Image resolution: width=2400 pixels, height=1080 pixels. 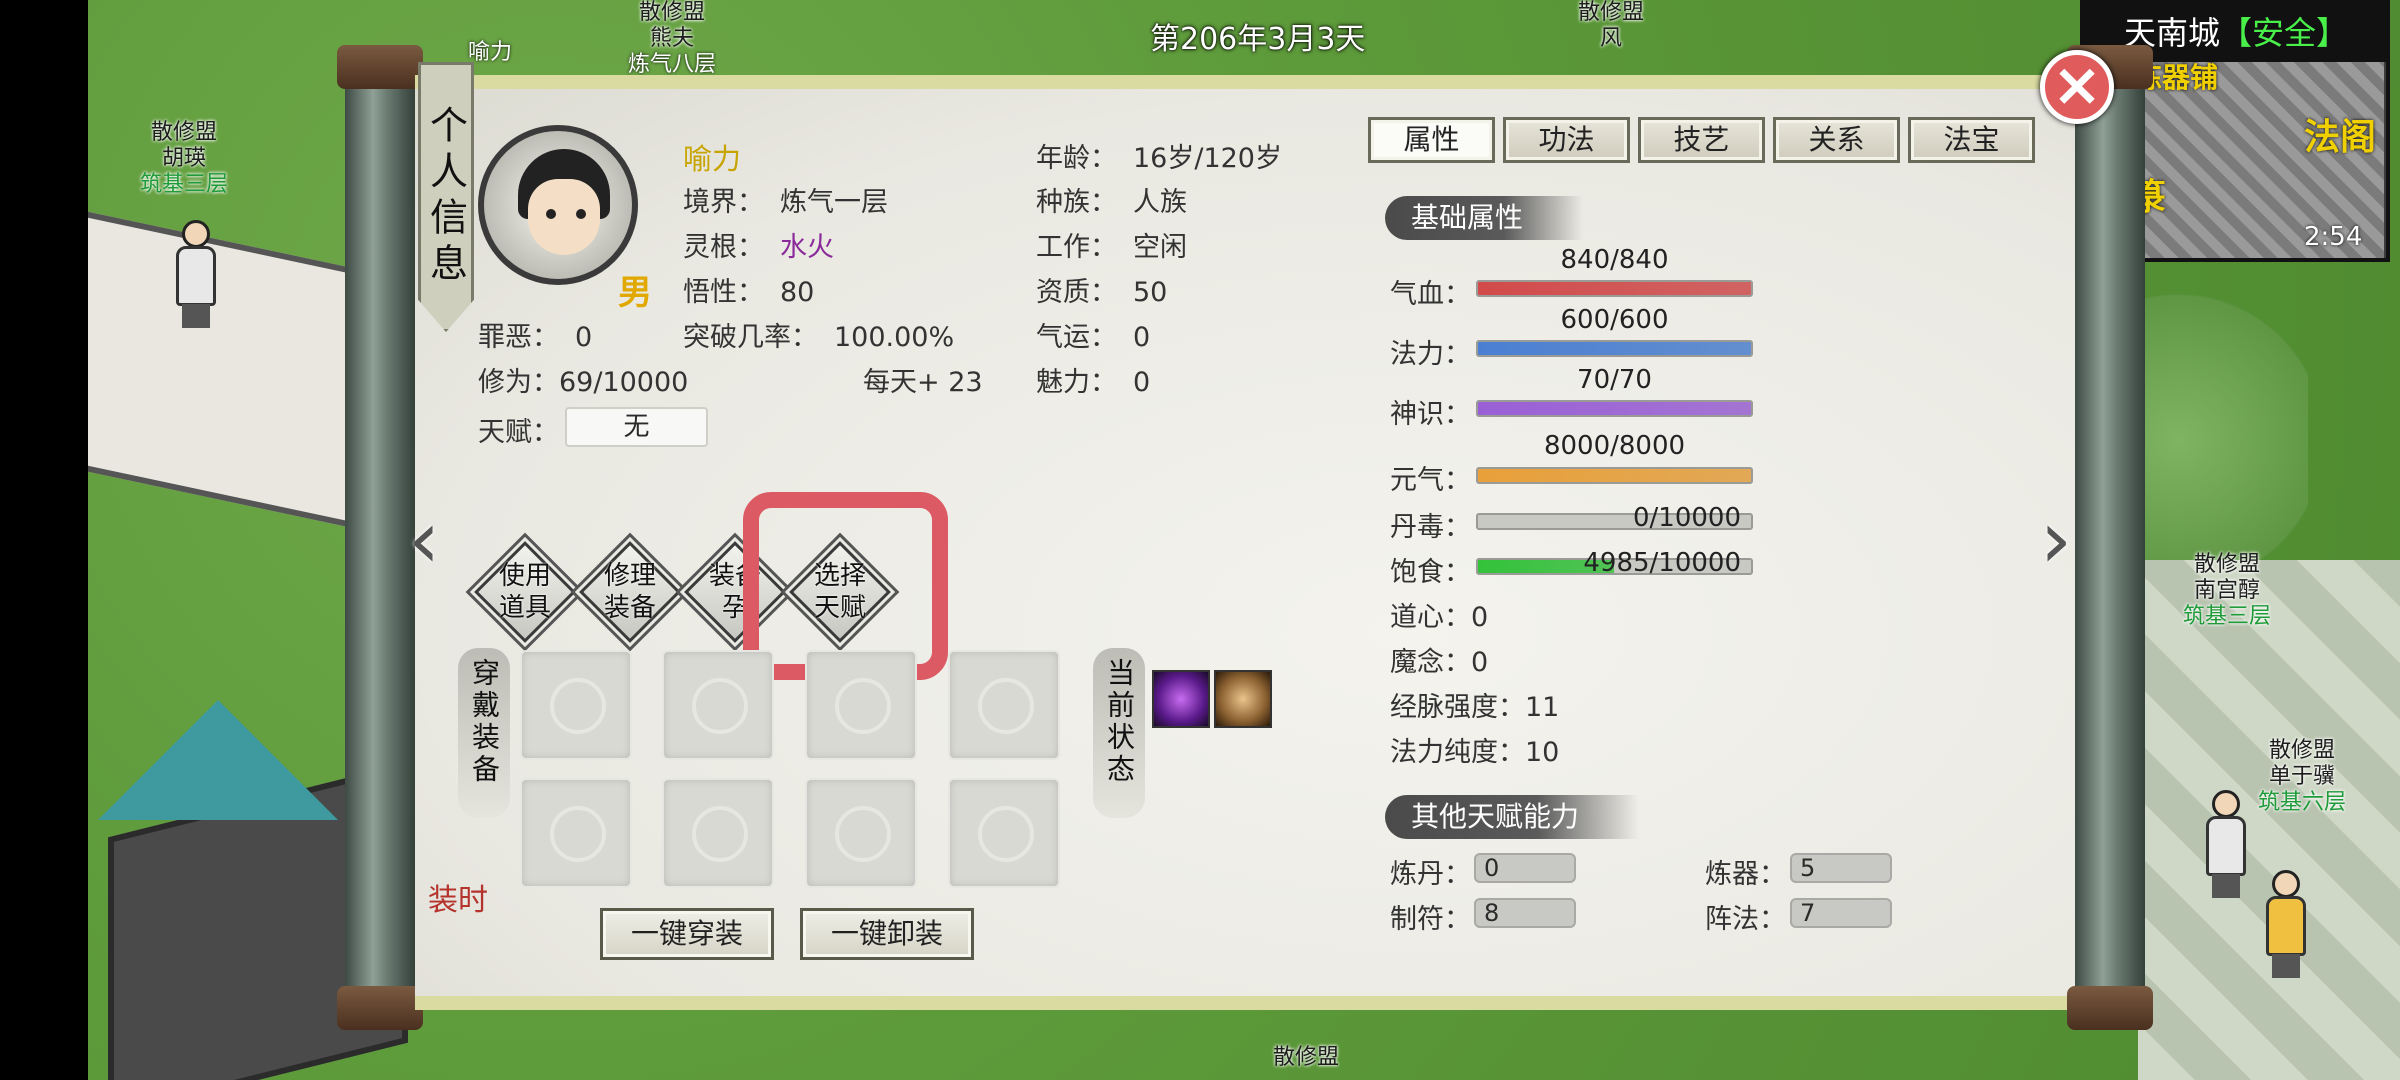 I want to click on dao-heart-row: 道心：0, so click(x=1439, y=617).